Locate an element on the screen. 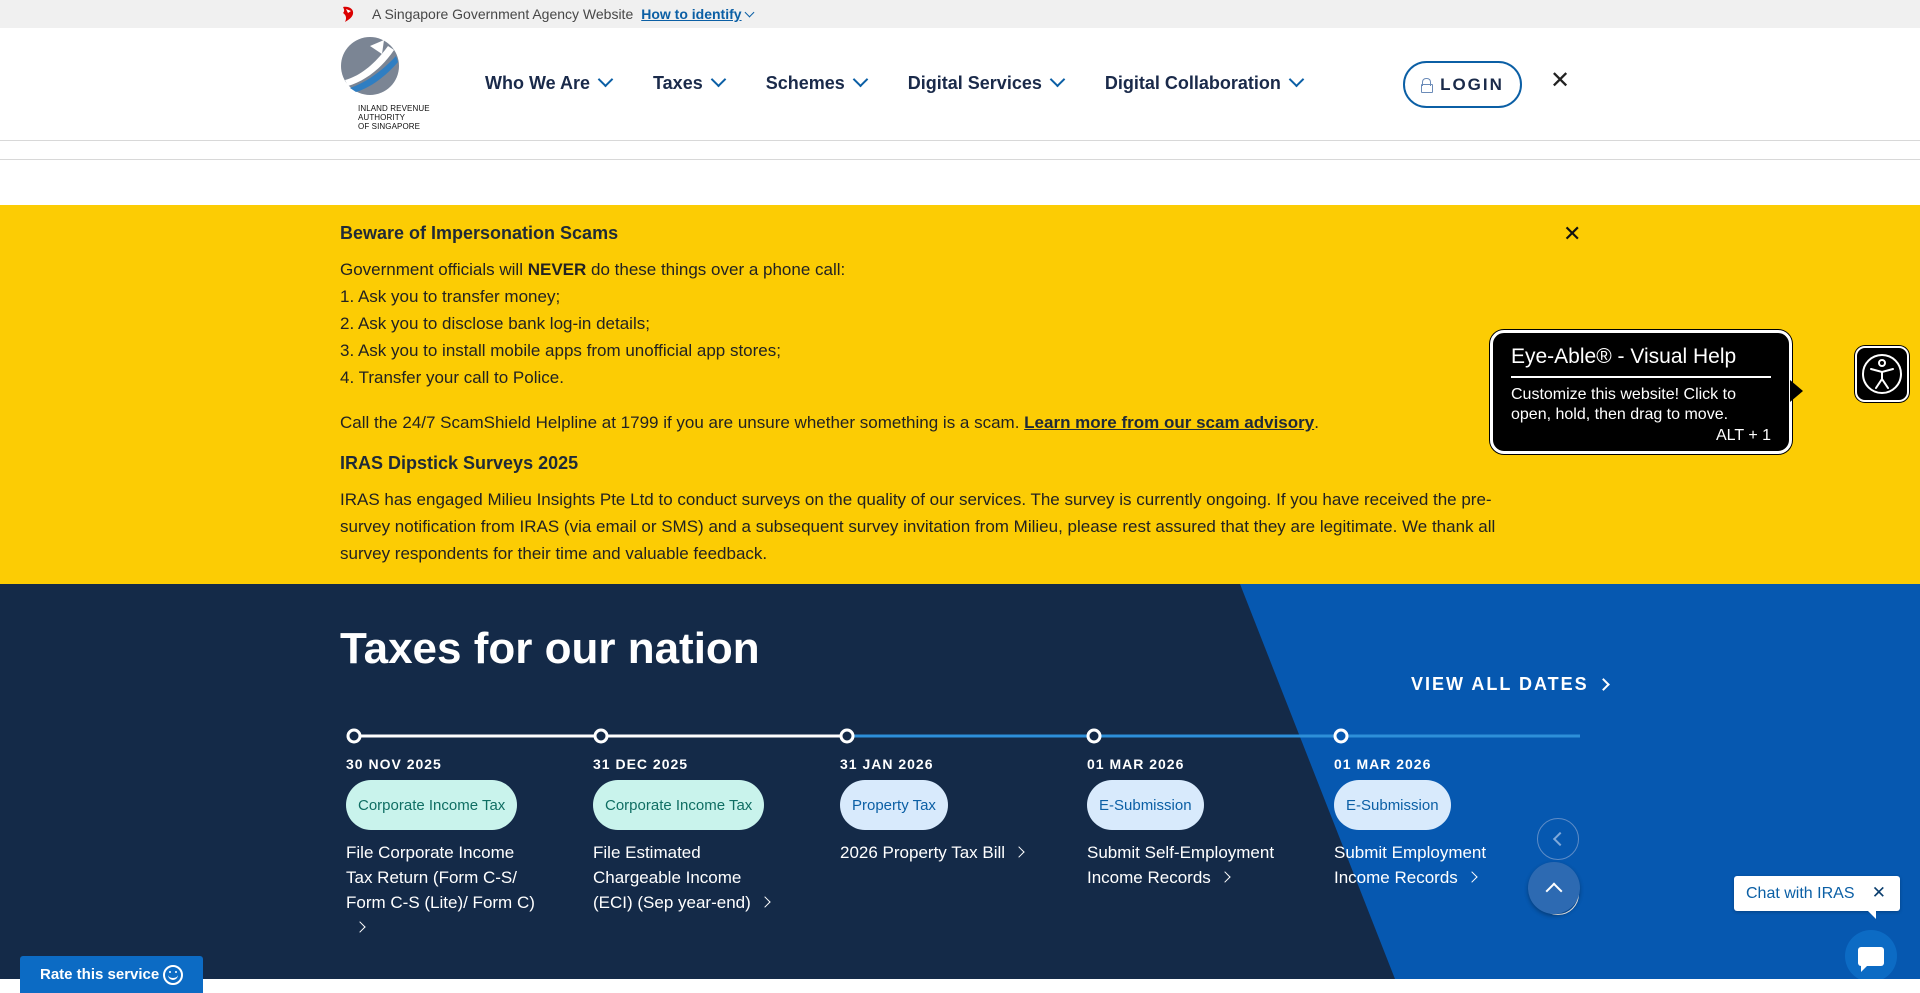  chat-button is located at coordinates (1871, 956).